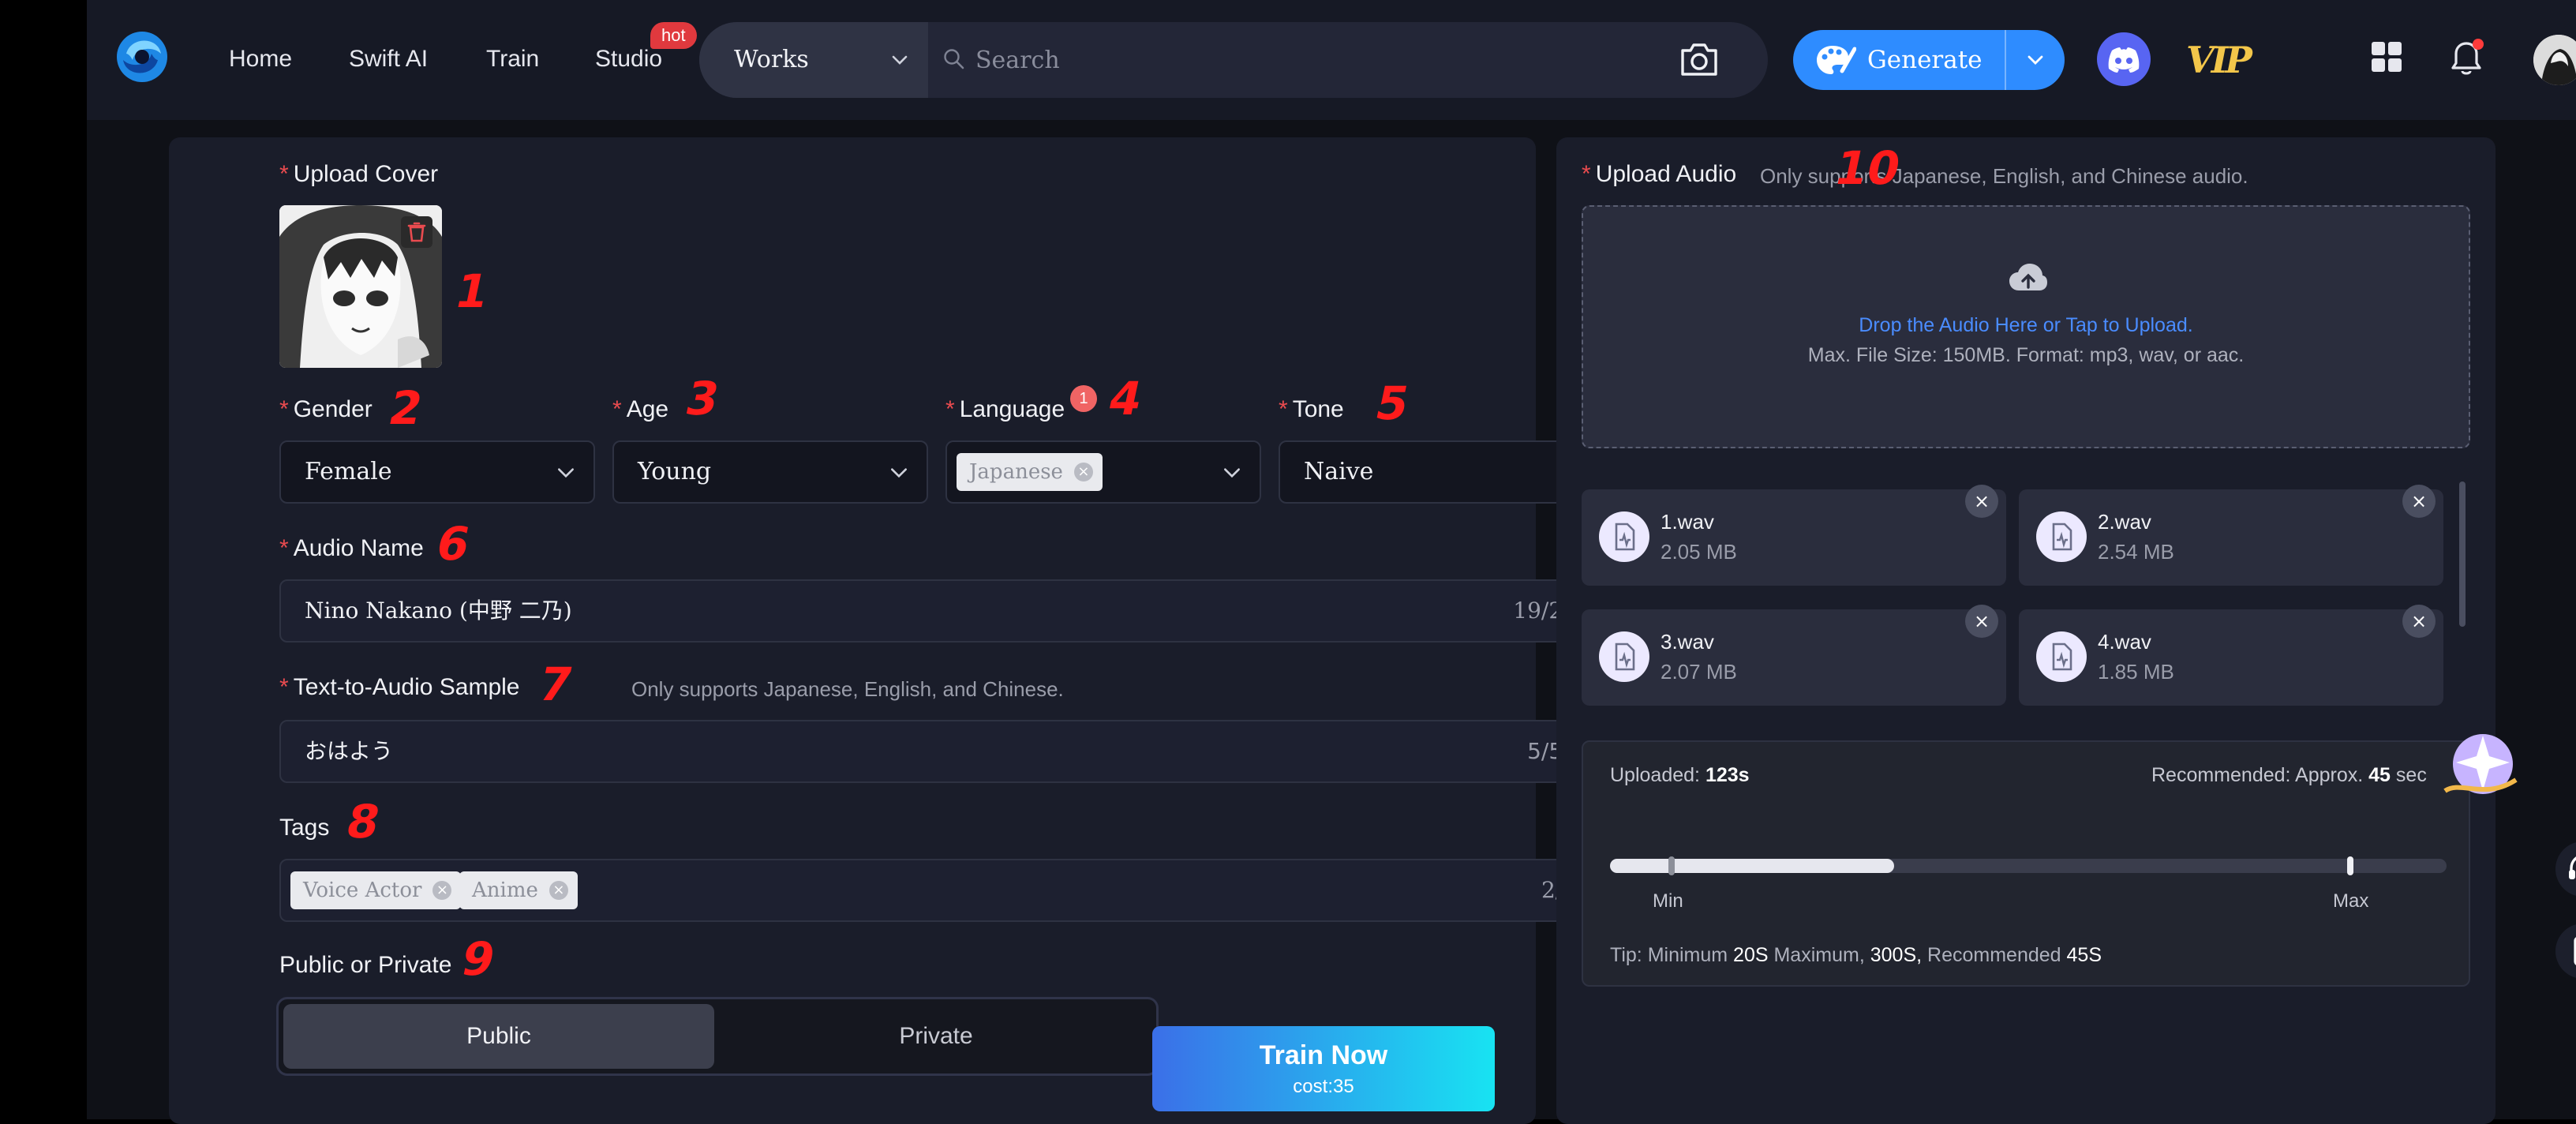 The image size is (2576, 1124). I want to click on upload-audio-label: * Upload Audio, so click(1659, 174).